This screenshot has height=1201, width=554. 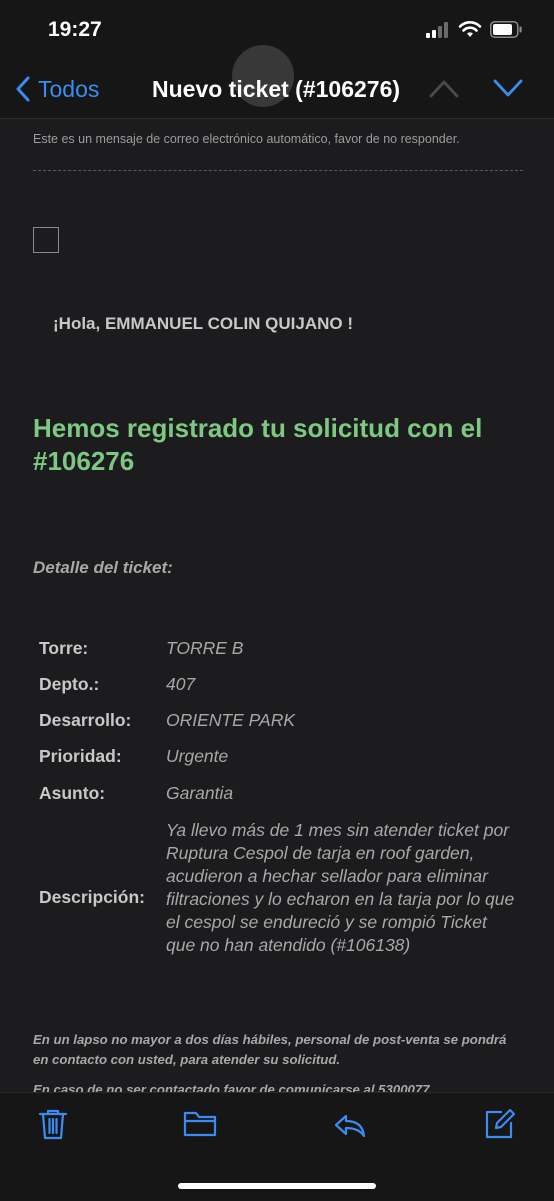 What do you see at coordinates (197, 756) in the screenshot?
I see `detail-value-prioridad: Urgente` at bounding box center [197, 756].